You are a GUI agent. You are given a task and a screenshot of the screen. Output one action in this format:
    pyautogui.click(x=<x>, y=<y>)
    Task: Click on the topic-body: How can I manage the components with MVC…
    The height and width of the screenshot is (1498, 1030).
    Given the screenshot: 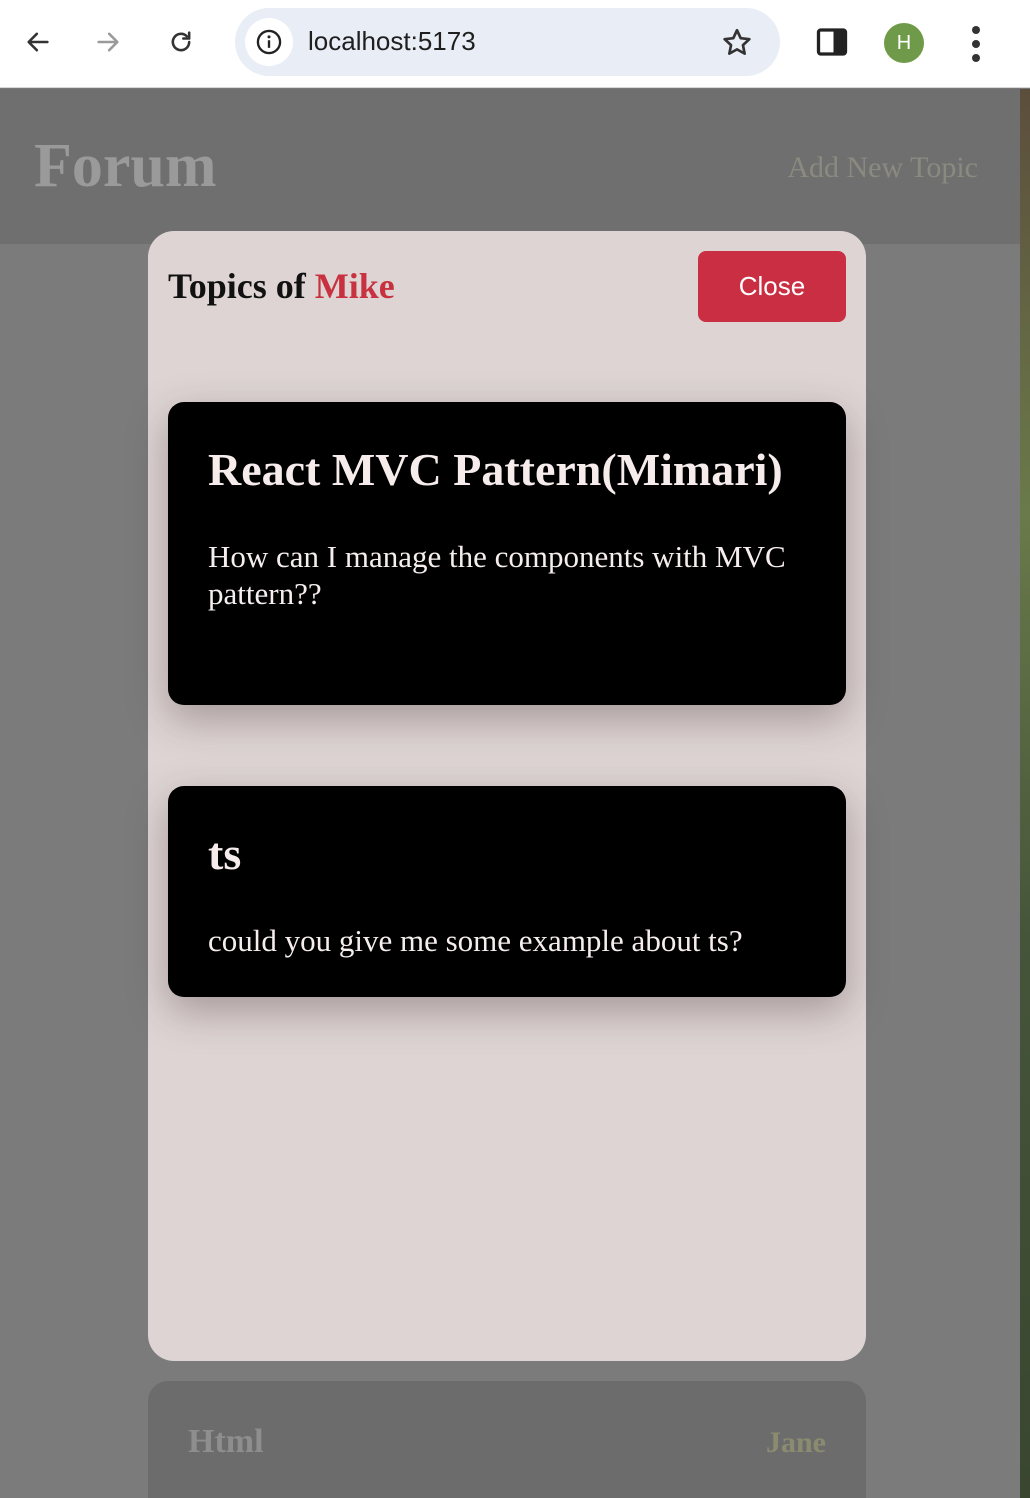 What is the action you would take?
    pyautogui.click(x=497, y=575)
    